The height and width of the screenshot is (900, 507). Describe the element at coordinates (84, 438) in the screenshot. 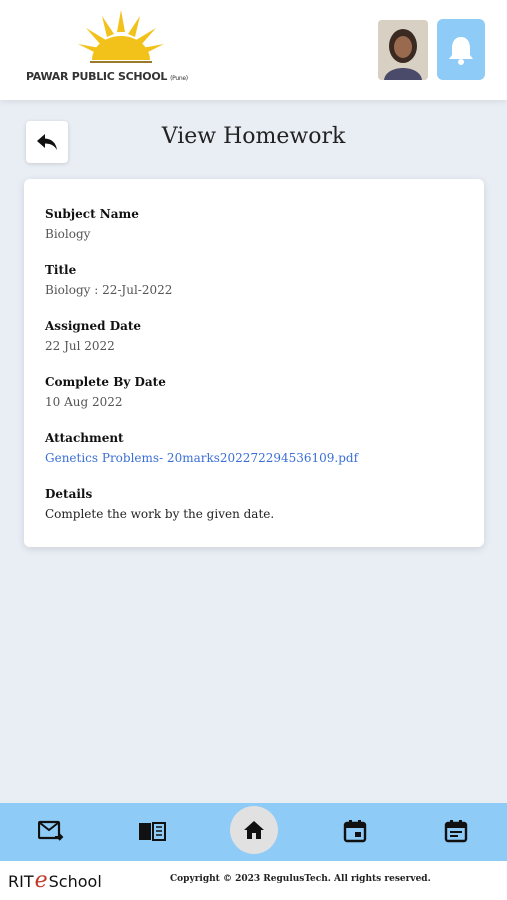

I see `attachment-label: Attachment` at that location.